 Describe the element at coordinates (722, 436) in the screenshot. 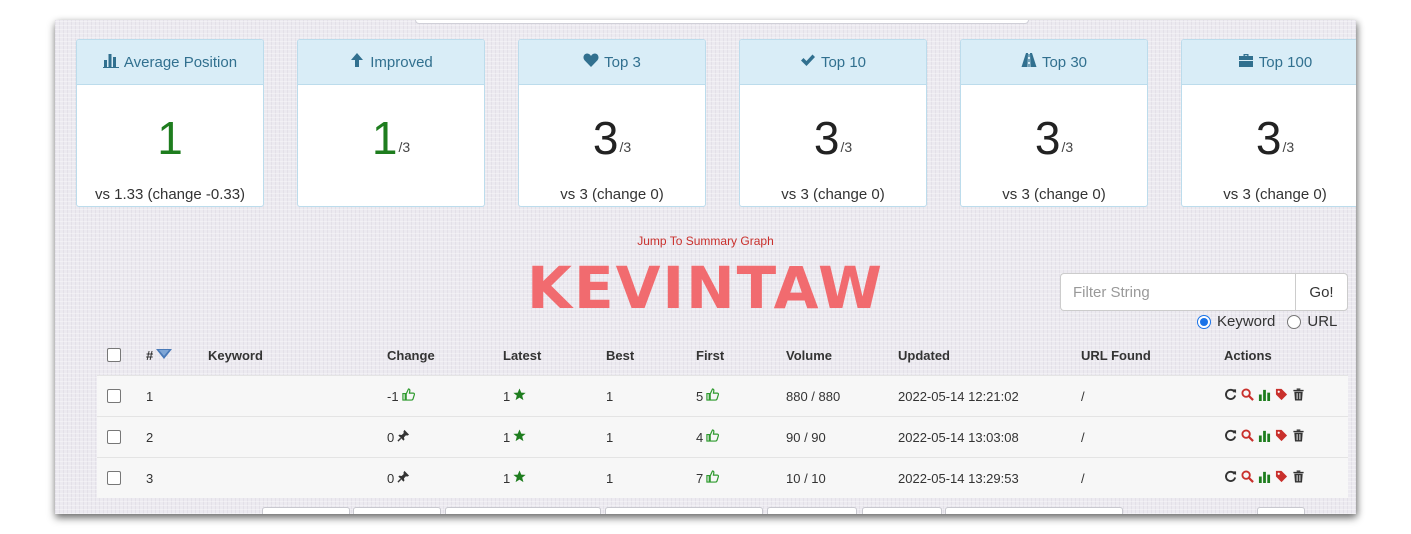

I see `table-row: 2 0 1 1 4 90 / 90 2022-05-14 13:03:08 /` at that location.